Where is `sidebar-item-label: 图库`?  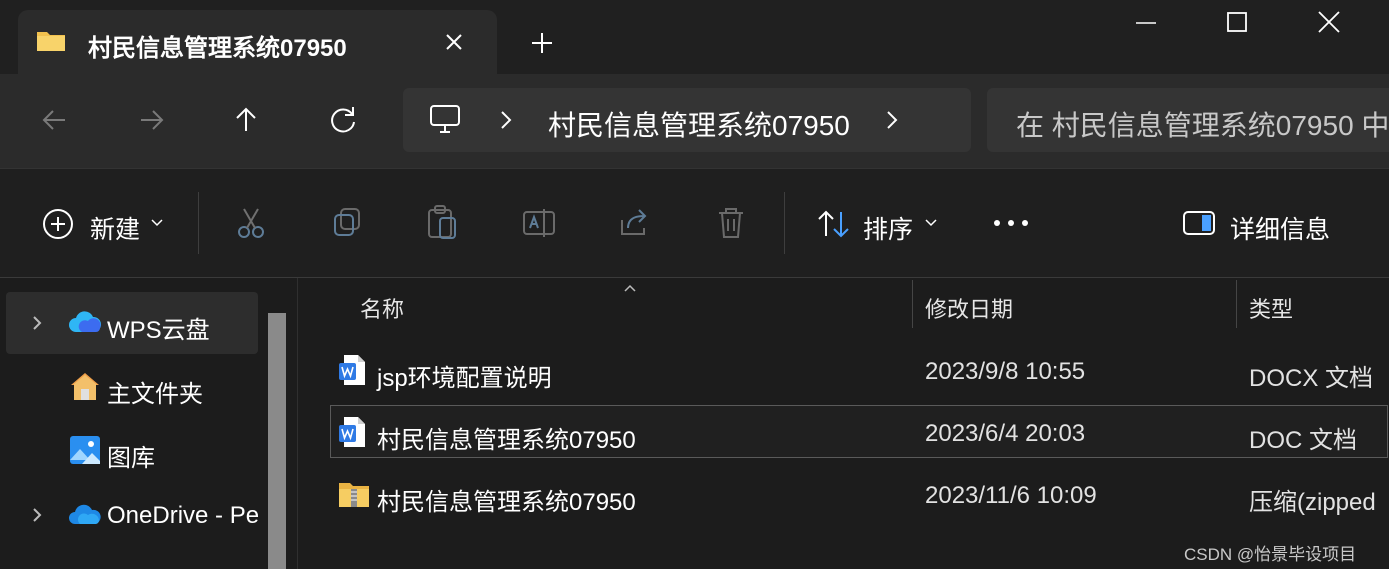 sidebar-item-label: 图库 is located at coordinates (131, 458).